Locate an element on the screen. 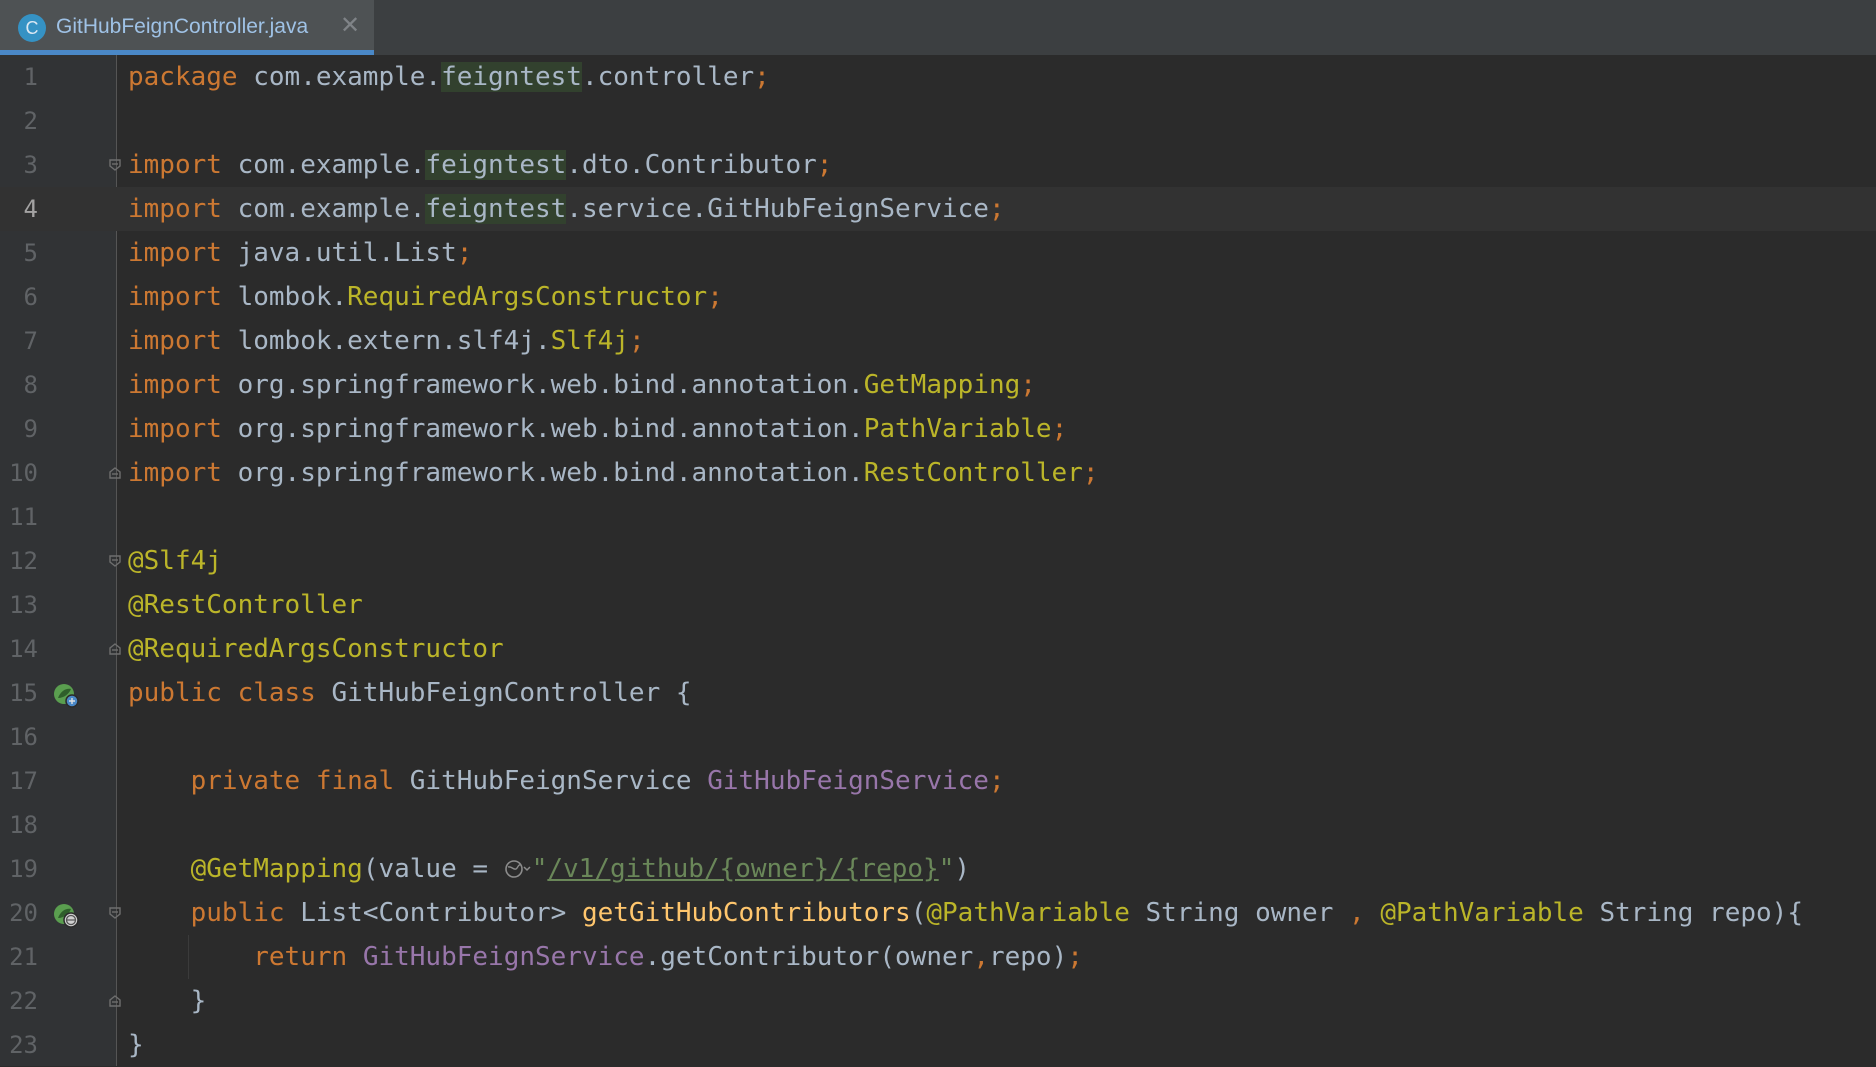  java-class-icon: C is located at coordinates (32, 28).